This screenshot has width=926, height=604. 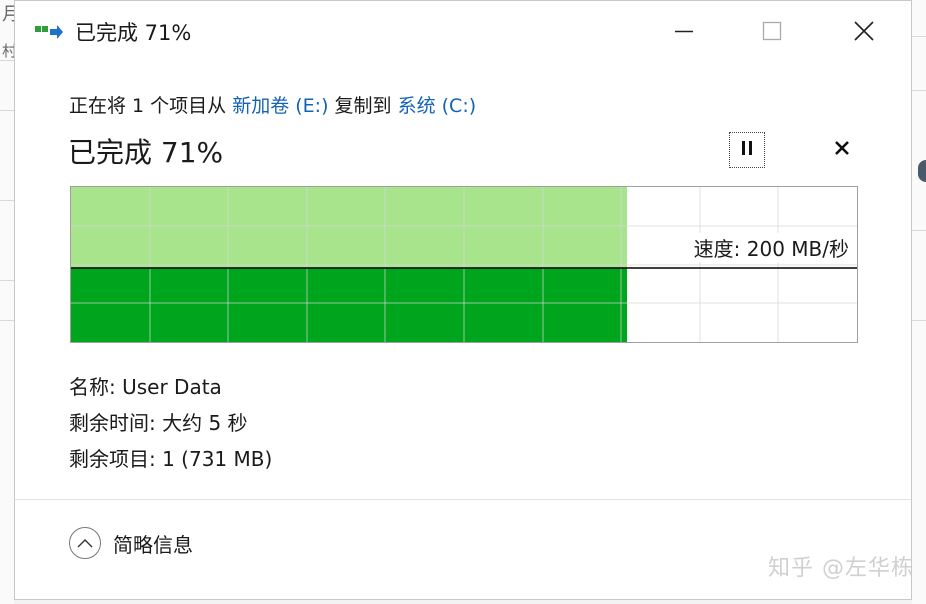 I want to click on source-link: 新加卷 (E:), so click(x=280, y=106).